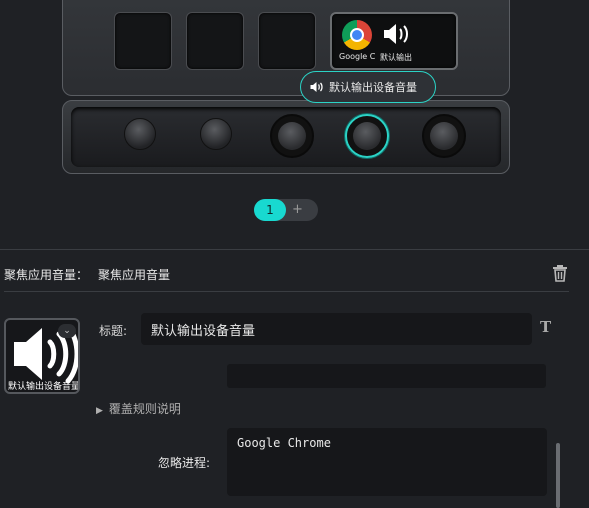 This screenshot has height=508, width=589. I want to click on key-label-app: Google C, so click(357, 56).